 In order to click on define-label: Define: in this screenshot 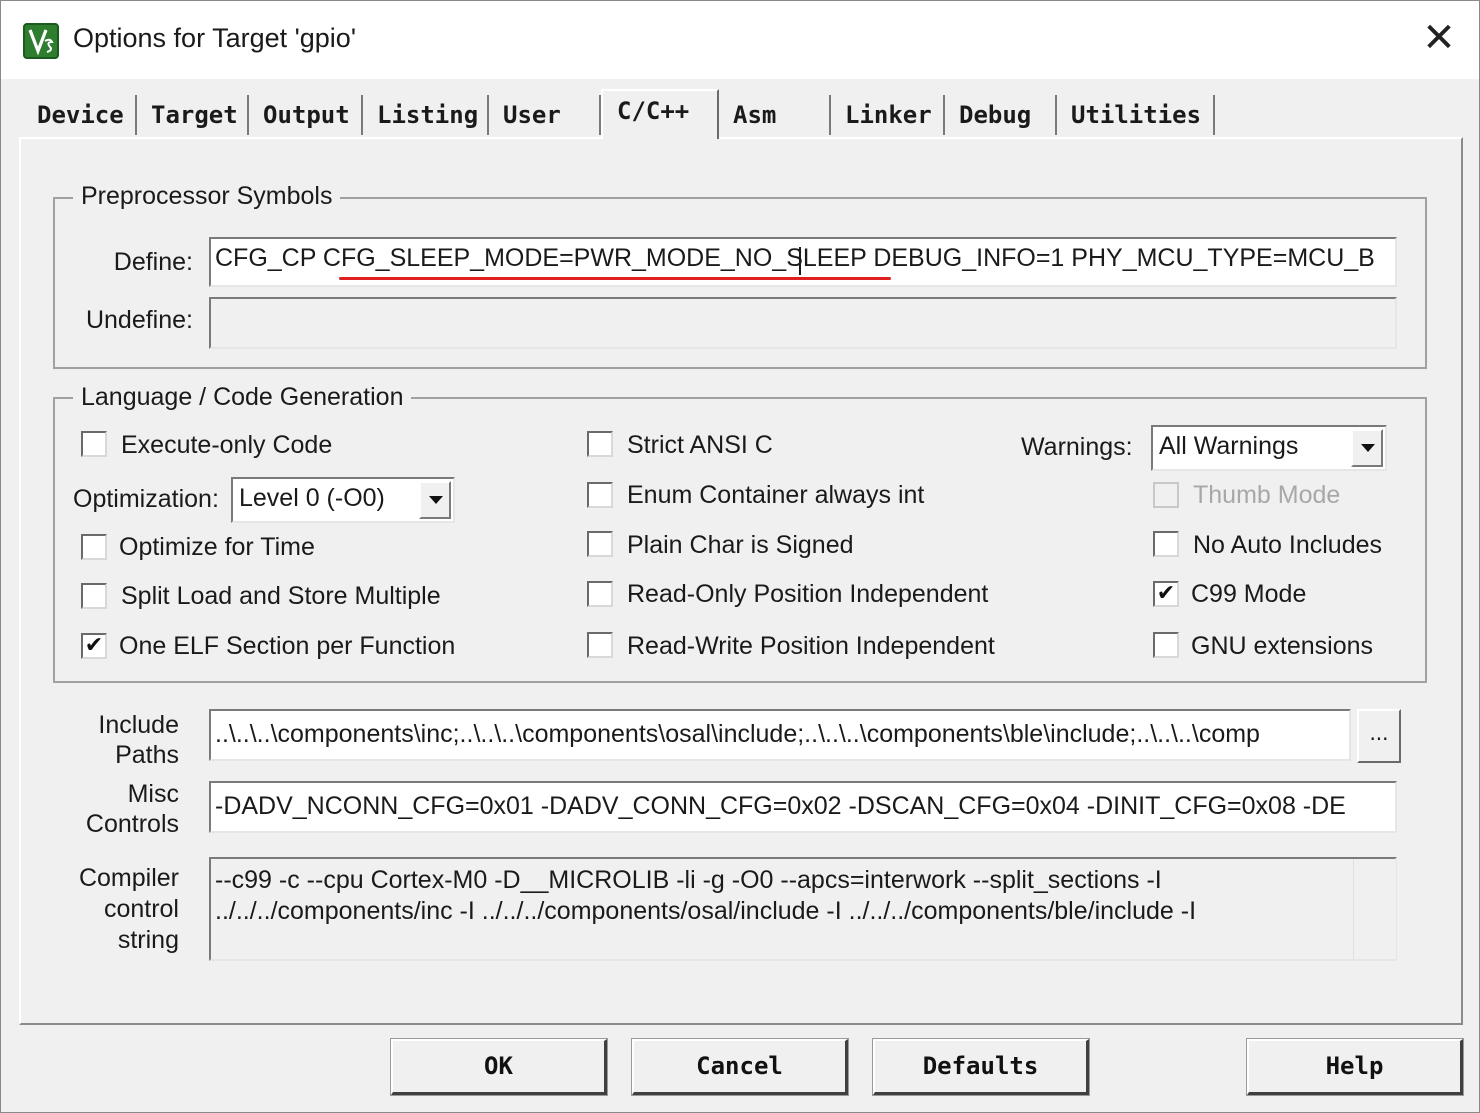, I will do `click(153, 262)`.